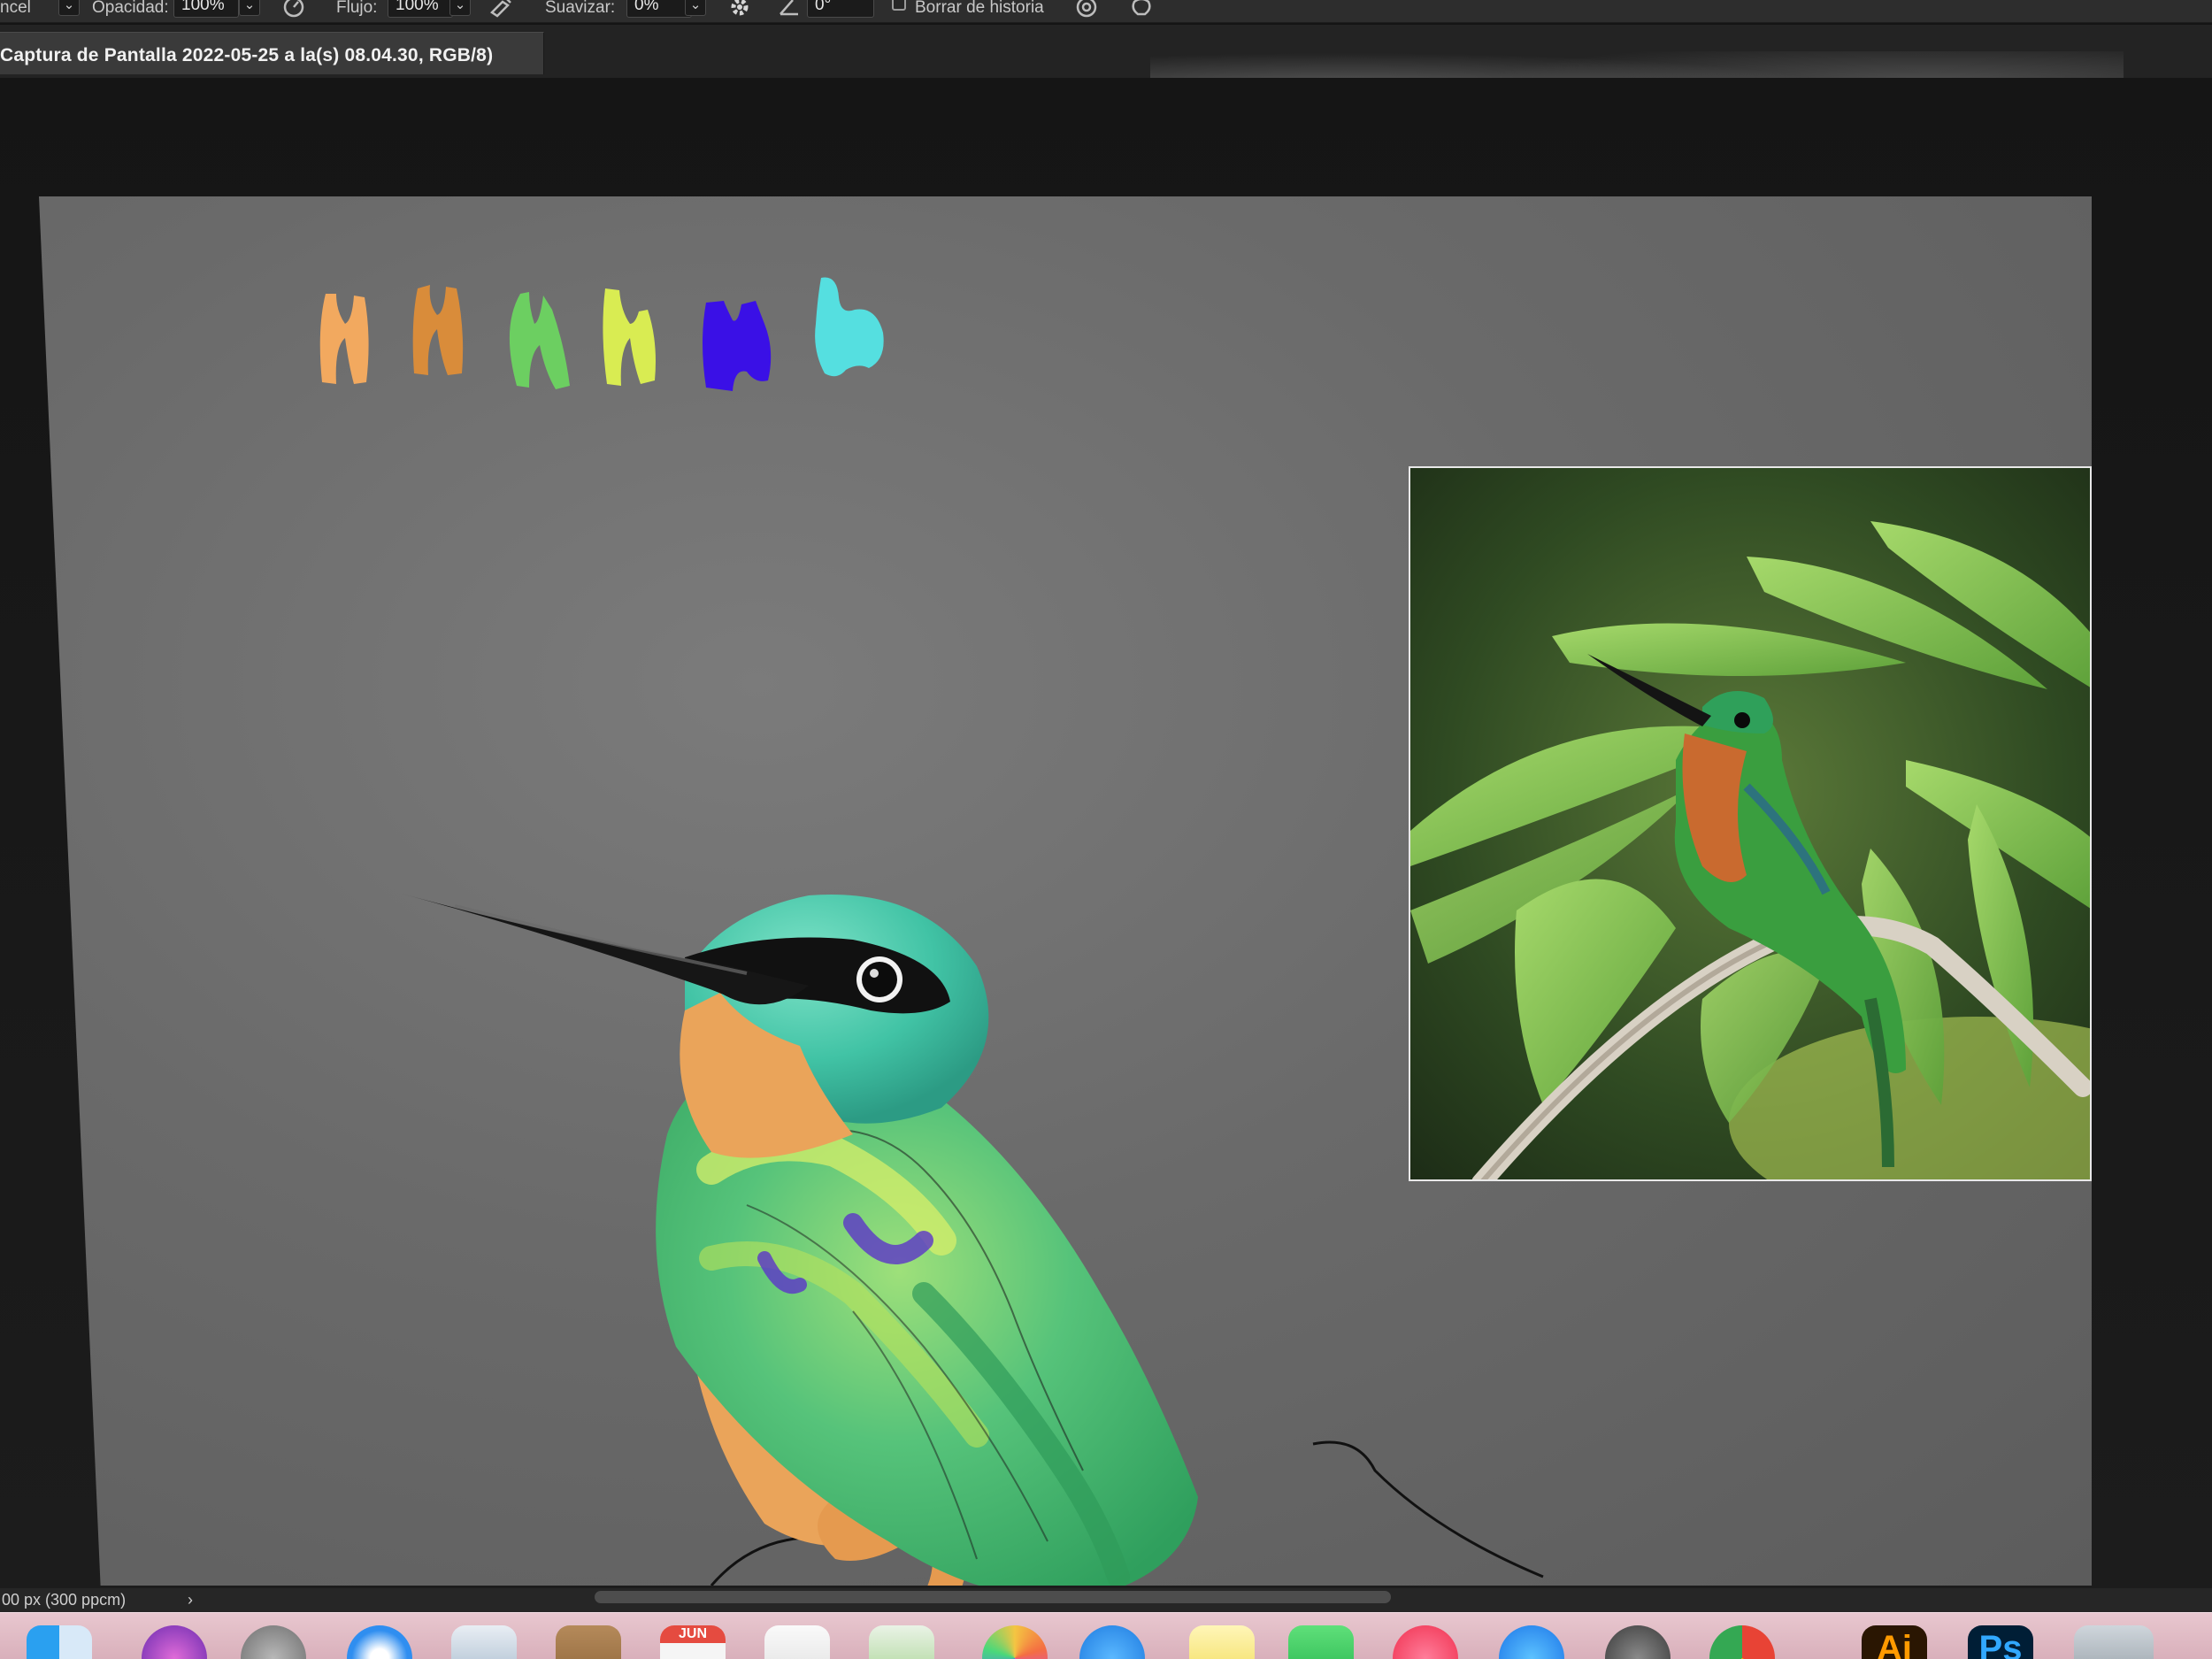  Describe the element at coordinates (899, 6) in the screenshot. I see `erase-history-checkbox` at that location.